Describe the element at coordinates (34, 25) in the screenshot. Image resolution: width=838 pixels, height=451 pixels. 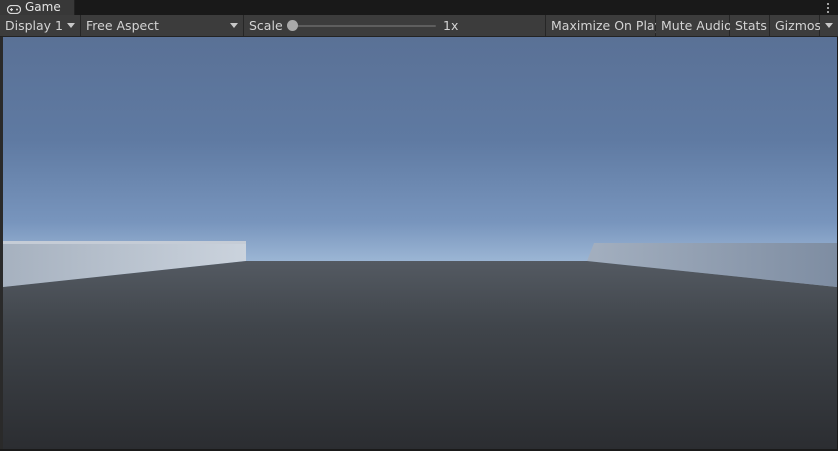
I see `display-dropdown-label: Display 1` at that location.